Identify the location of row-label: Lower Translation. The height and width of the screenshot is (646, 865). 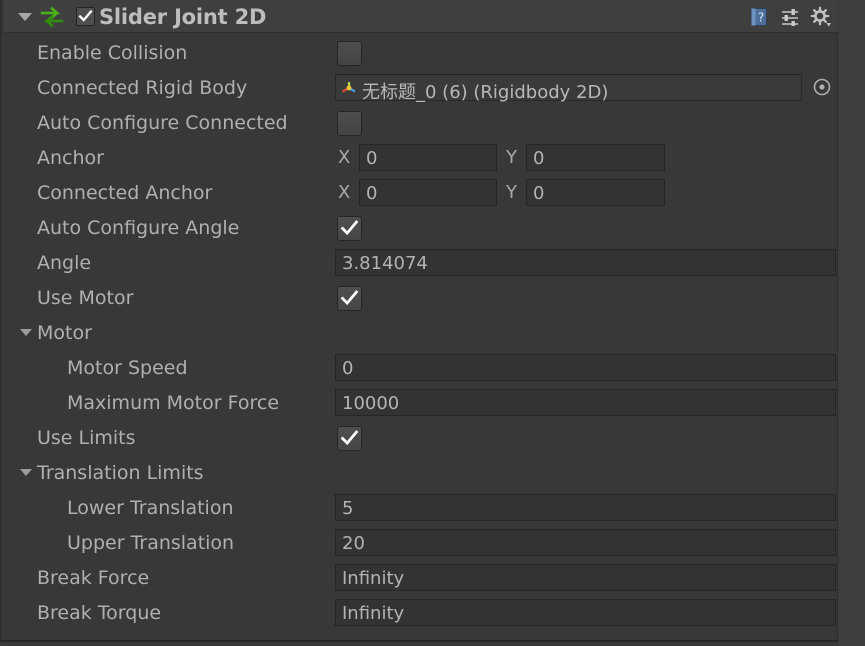
(150, 508).